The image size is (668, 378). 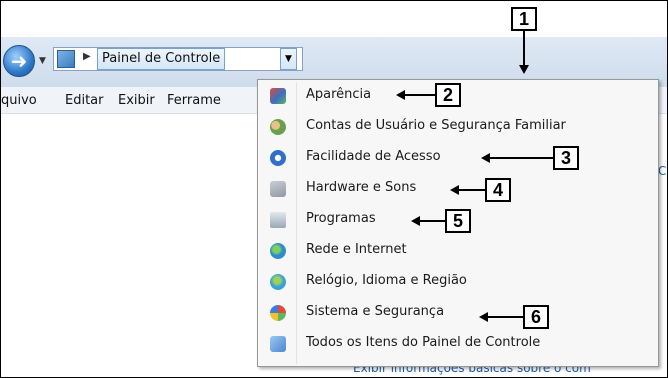 I want to click on callout-1-line, so click(x=524, y=48).